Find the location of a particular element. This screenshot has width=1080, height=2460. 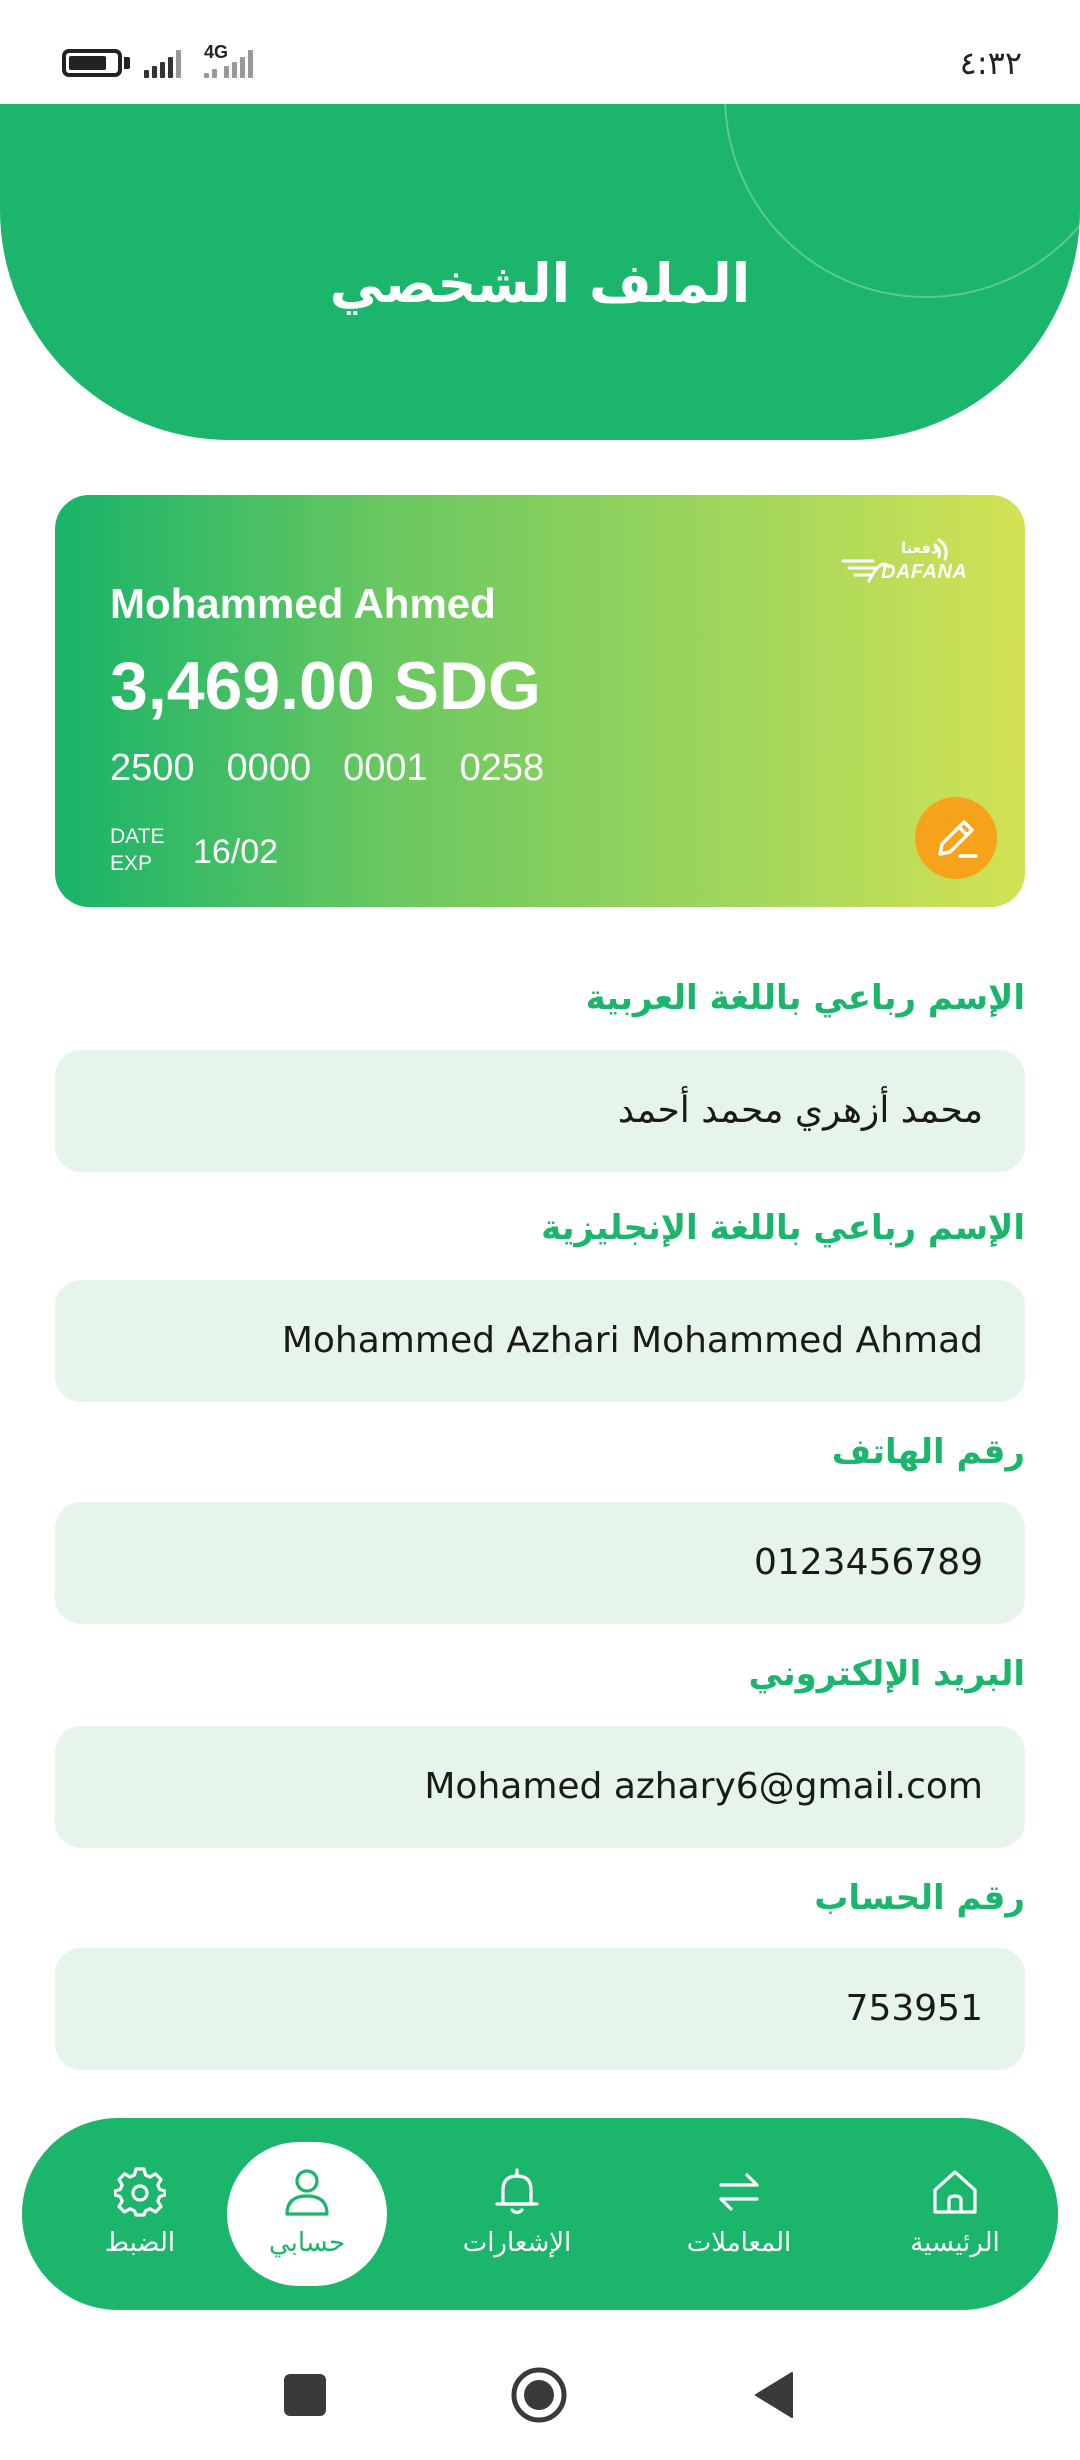

status-time: ٤:٣٢ is located at coordinates (990, 63).